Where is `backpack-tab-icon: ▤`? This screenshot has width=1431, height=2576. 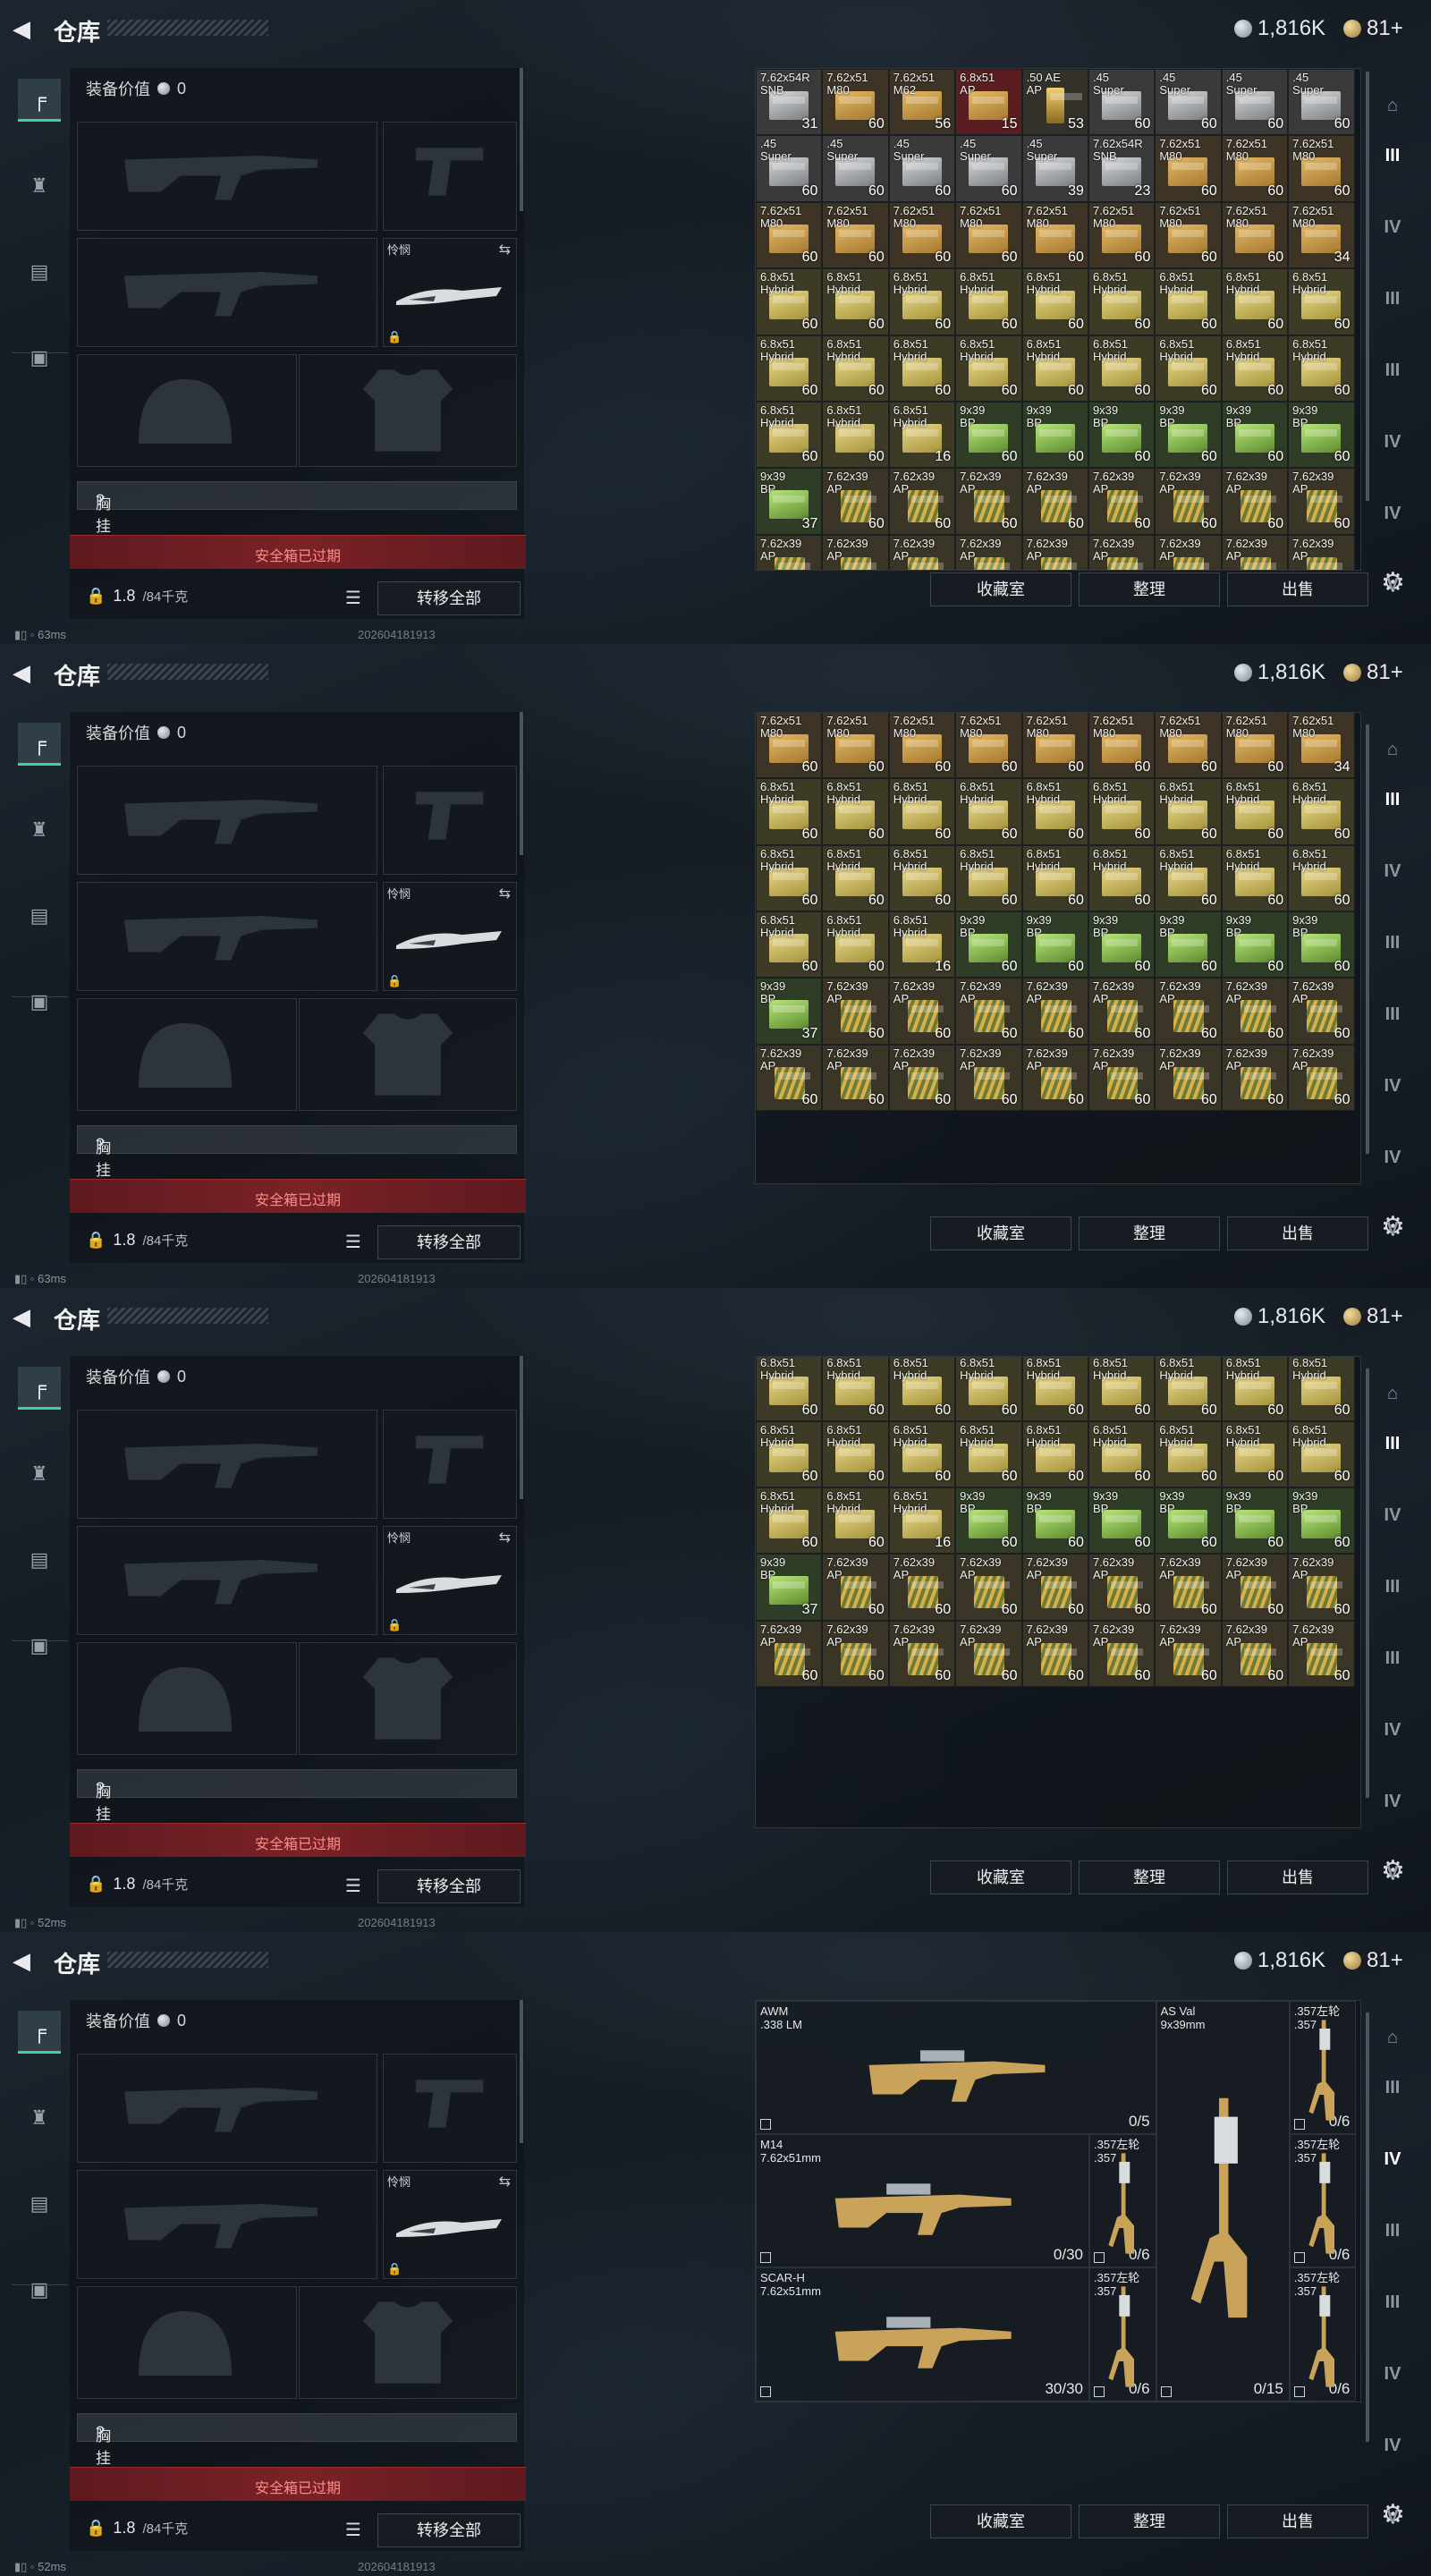
backpack-tab-icon: ▤ is located at coordinates (40, 271).